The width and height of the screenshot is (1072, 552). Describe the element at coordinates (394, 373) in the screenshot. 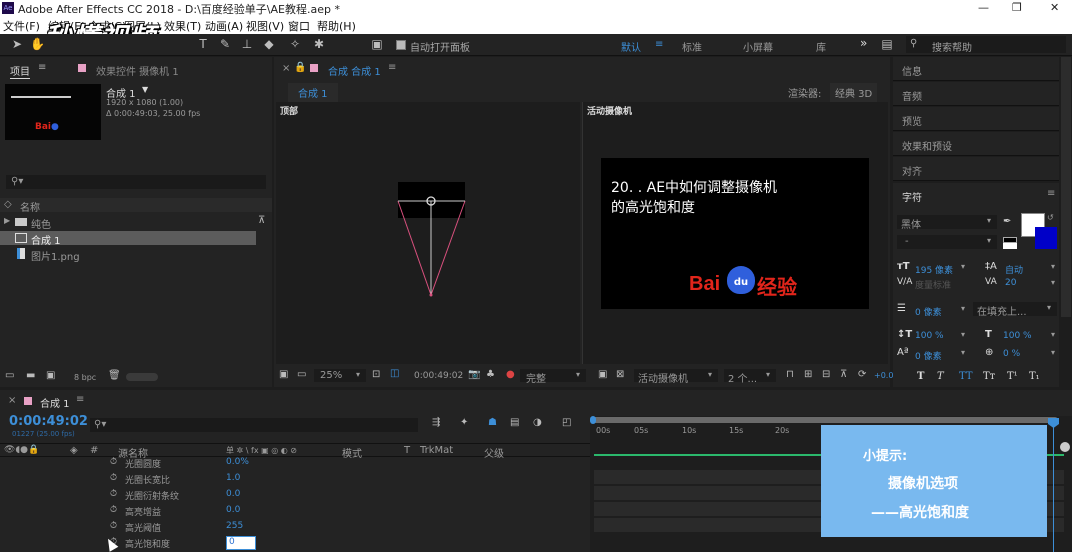

I see `region-icon: ◫` at that location.